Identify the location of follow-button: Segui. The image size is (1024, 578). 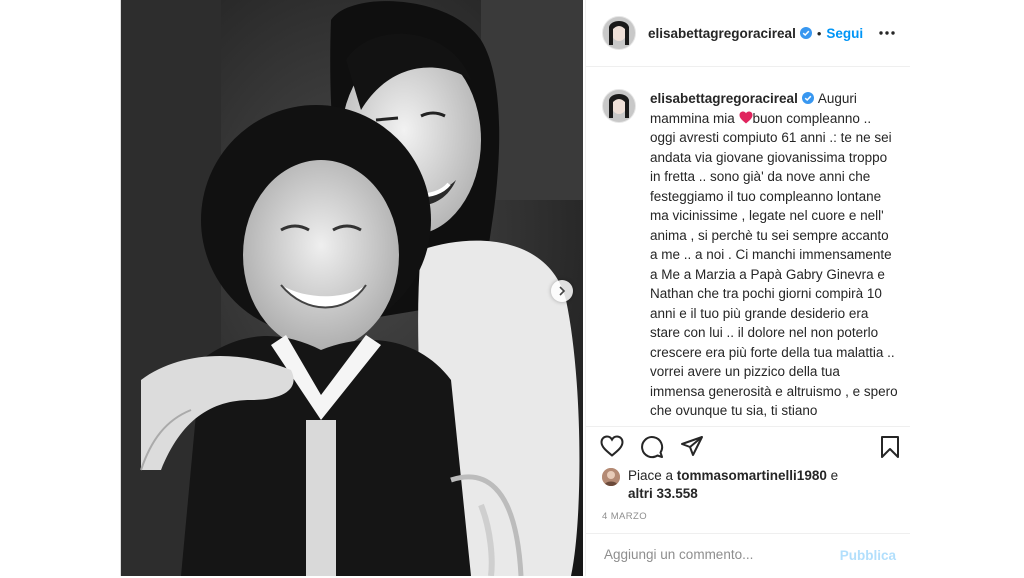
(844, 33).